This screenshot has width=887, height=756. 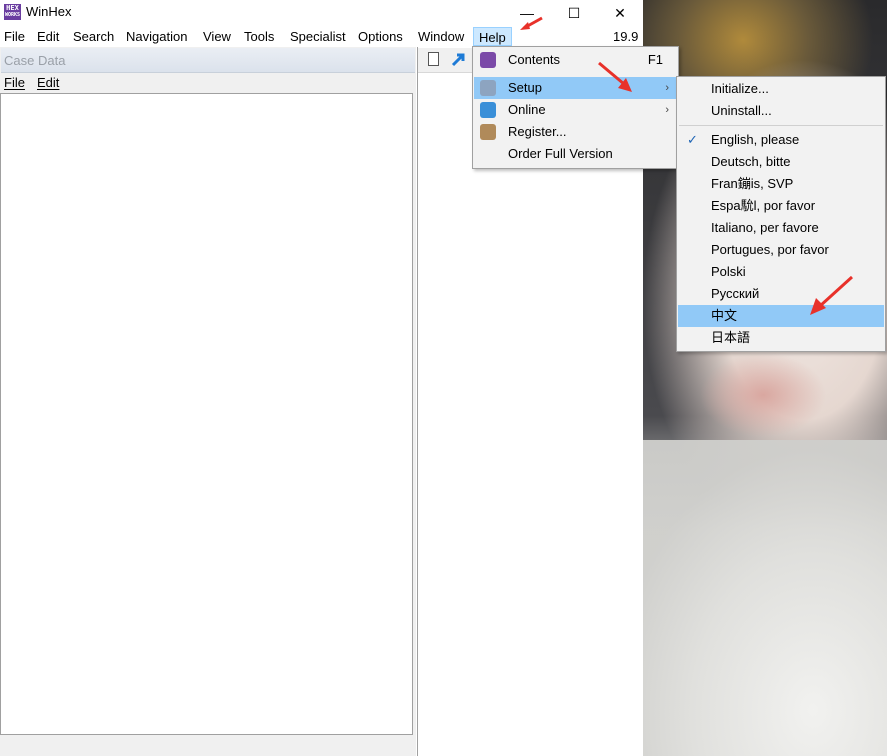 What do you see at coordinates (259, 36) in the screenshot?
I see `menu-tools: Tools` at bounding box center [259, 36].